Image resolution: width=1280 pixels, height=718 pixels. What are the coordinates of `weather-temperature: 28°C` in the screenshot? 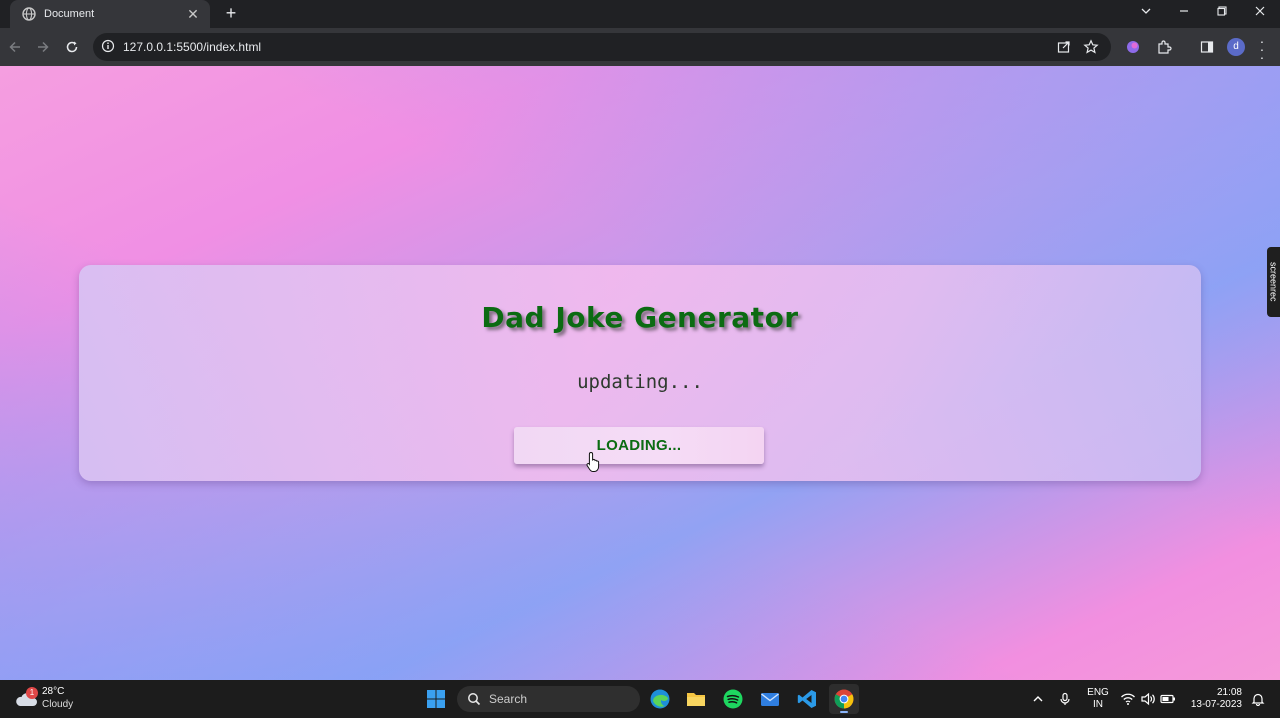 It's located at (53, 691).